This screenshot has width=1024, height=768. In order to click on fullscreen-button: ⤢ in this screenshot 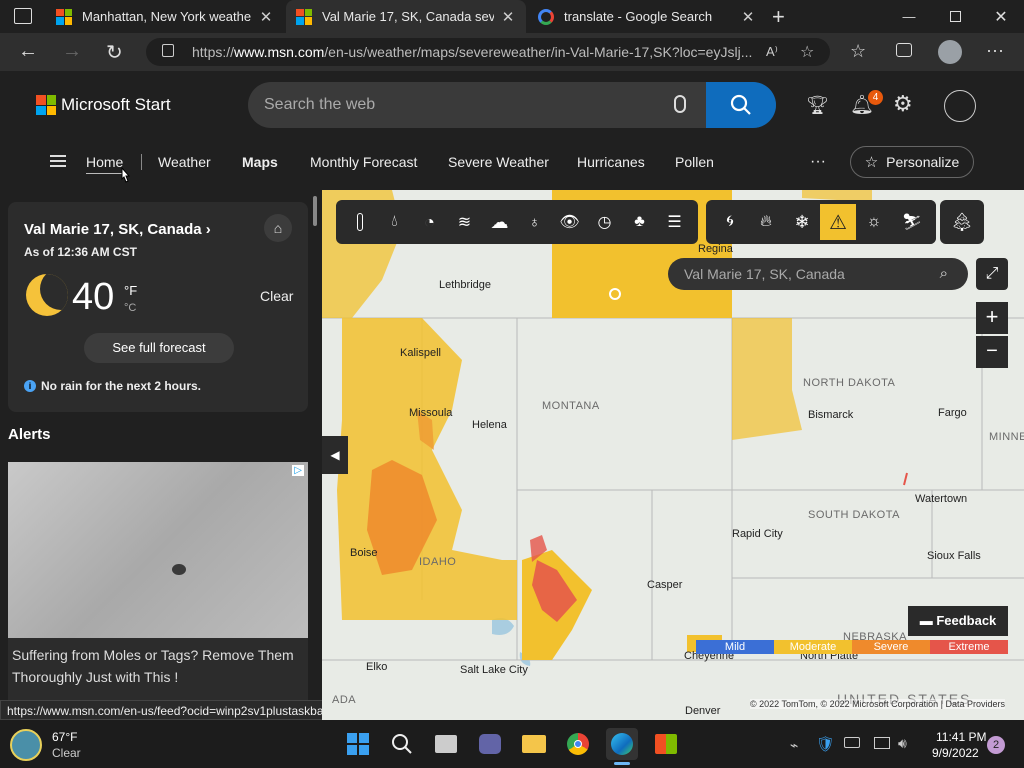, I will do `click(992, 274)`.